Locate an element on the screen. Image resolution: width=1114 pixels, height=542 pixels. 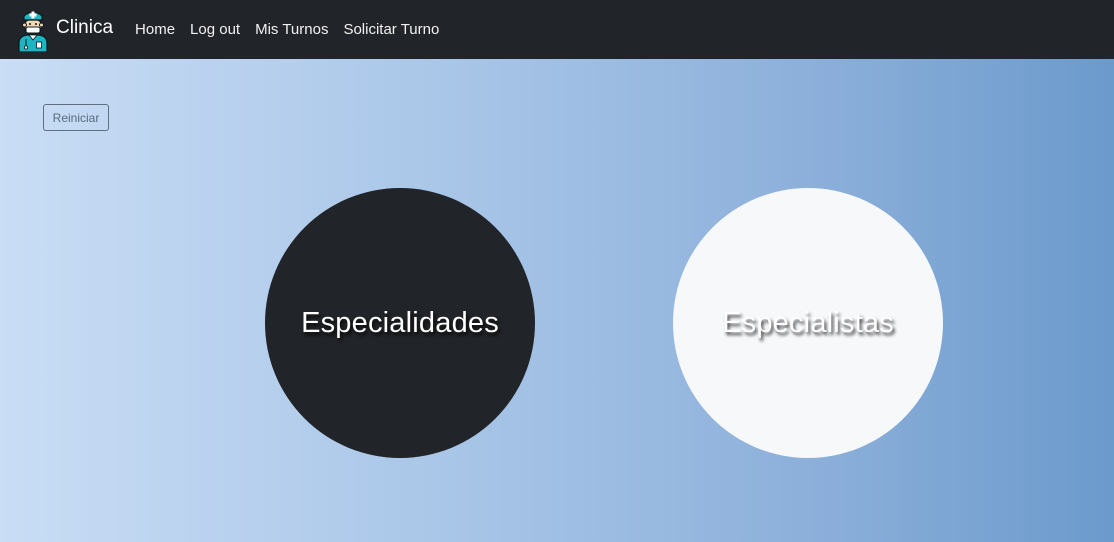
nav-link-logout: Log out is located at coordinates (215, 29).